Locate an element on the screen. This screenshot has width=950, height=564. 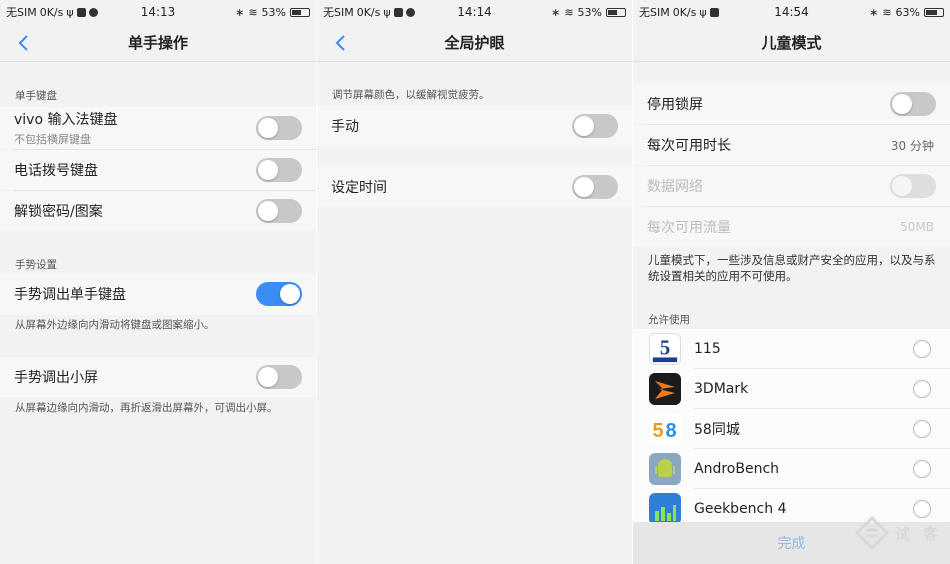
row-schedule: 设定时间 is located at coordinates (474, 187).